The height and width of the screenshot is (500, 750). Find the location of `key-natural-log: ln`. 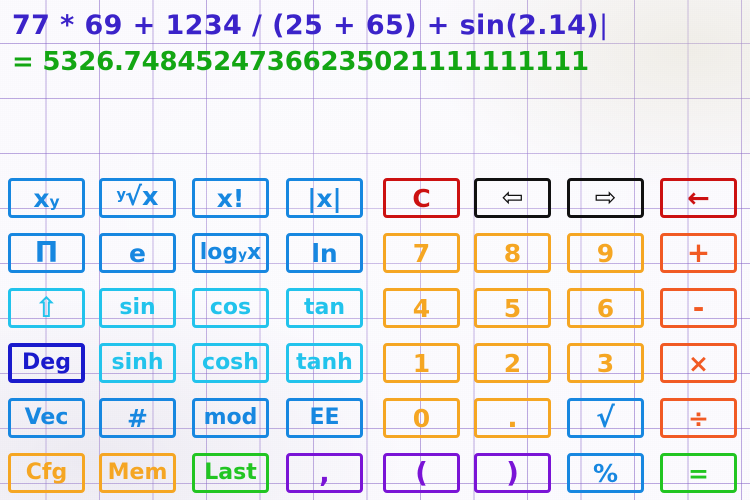

key-natural-log: ln is located at coordinates (324, 253).